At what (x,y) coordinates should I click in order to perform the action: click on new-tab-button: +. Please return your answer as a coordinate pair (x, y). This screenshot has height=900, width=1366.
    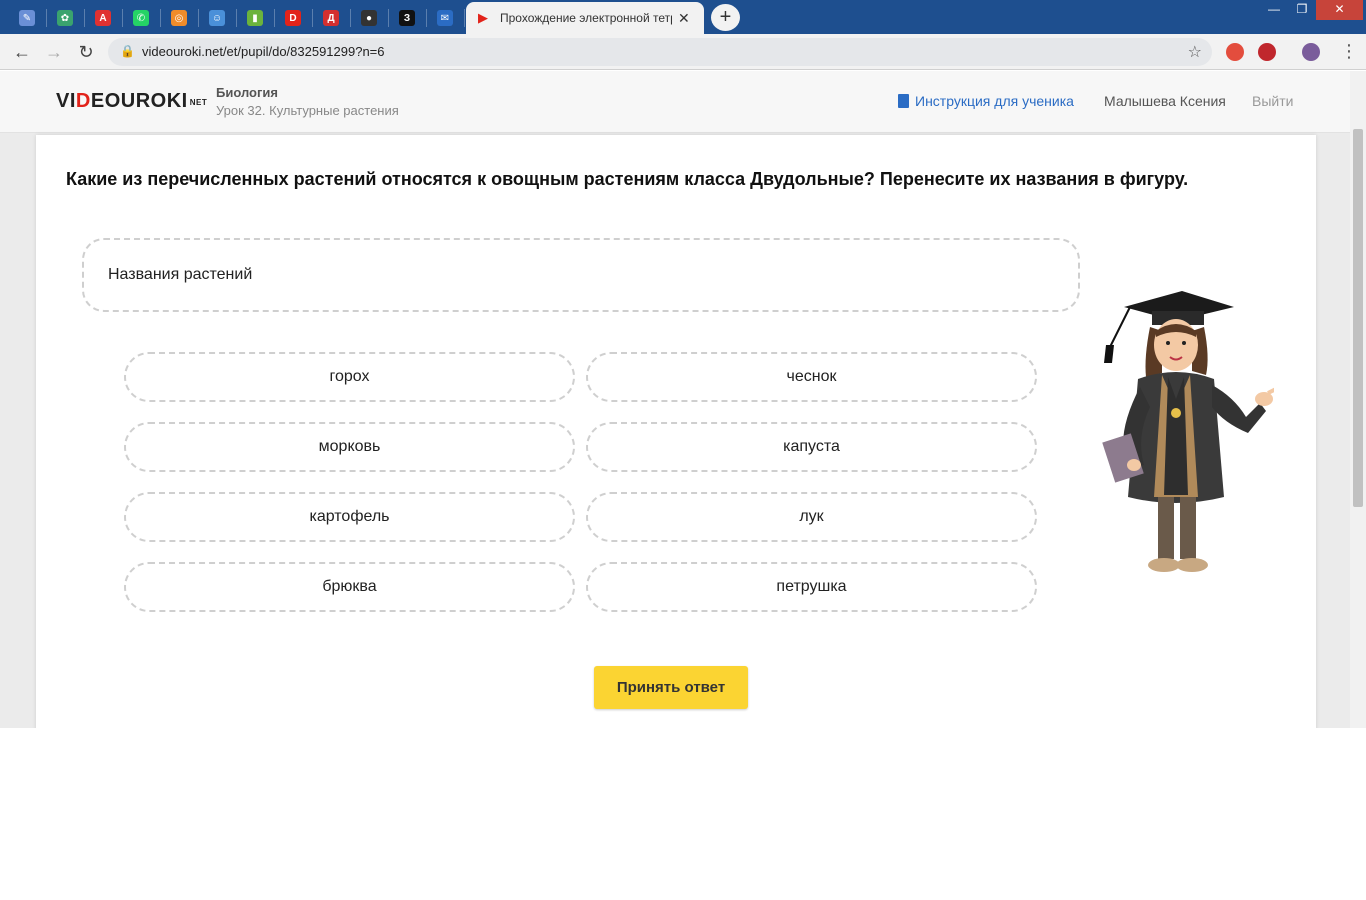
    Looking at the image, I should click on (725, 17).